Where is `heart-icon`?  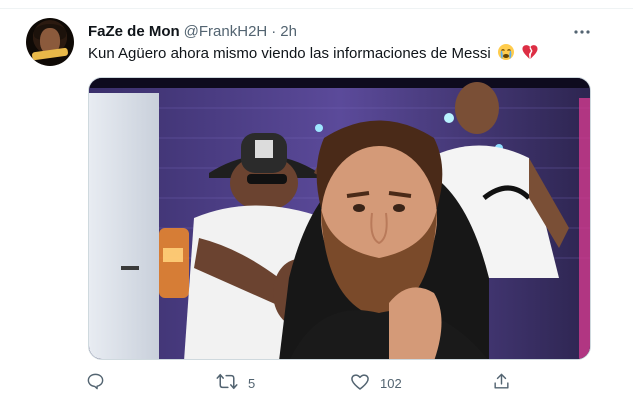 heart-icon is located at coordinates (360, 383).